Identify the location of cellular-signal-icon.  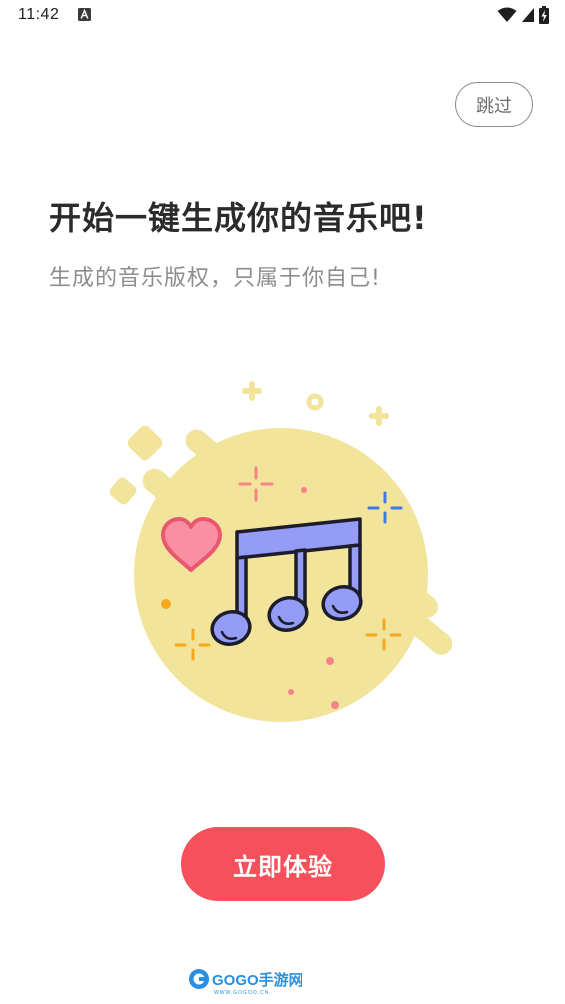
(528, 15).